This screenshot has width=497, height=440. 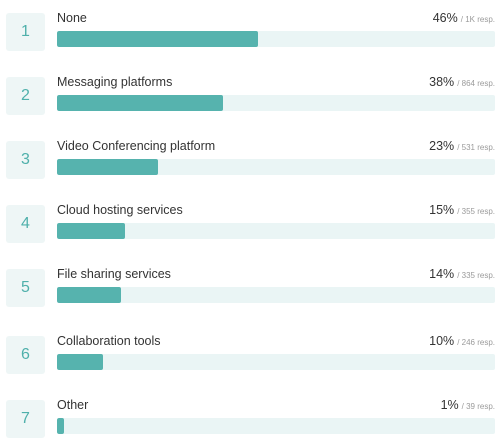 I want to click on option-label: Messaging platforms, so click(x=115, y=82).